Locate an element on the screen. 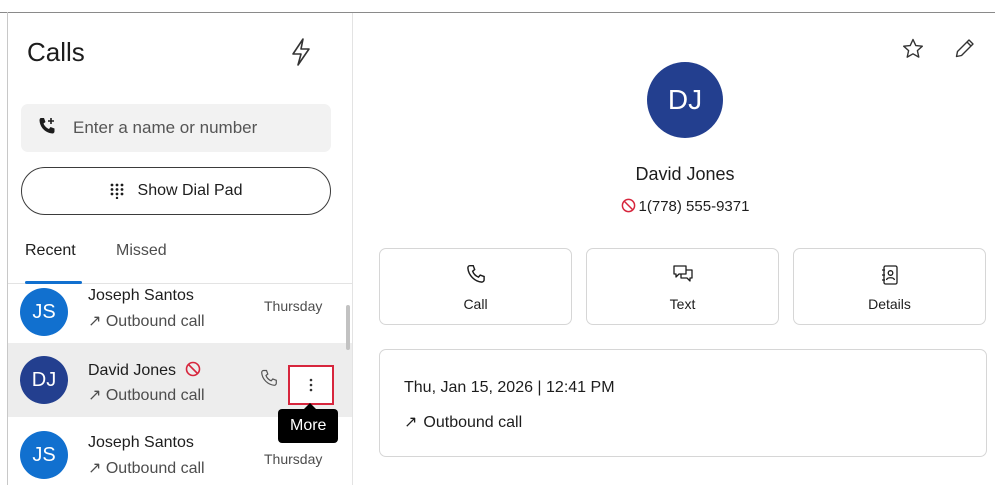  sidebar-title: Calls is located at coordinates (56, 52).